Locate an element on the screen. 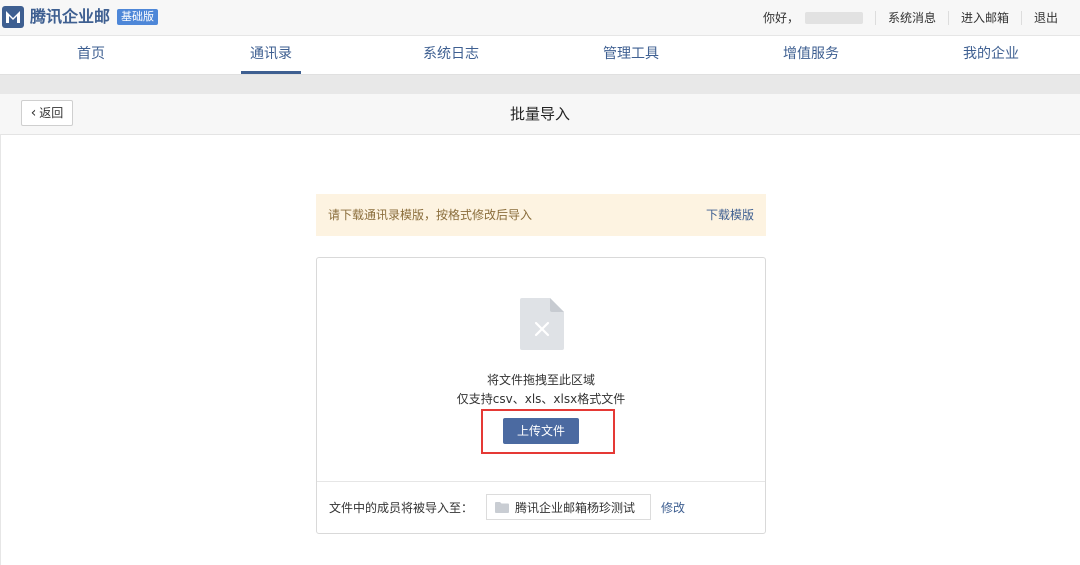 Image resolution: width=1080 pixels, height=565 pixels. brand-name: 腾讯企业邮 is located at coordinates (70, 17).